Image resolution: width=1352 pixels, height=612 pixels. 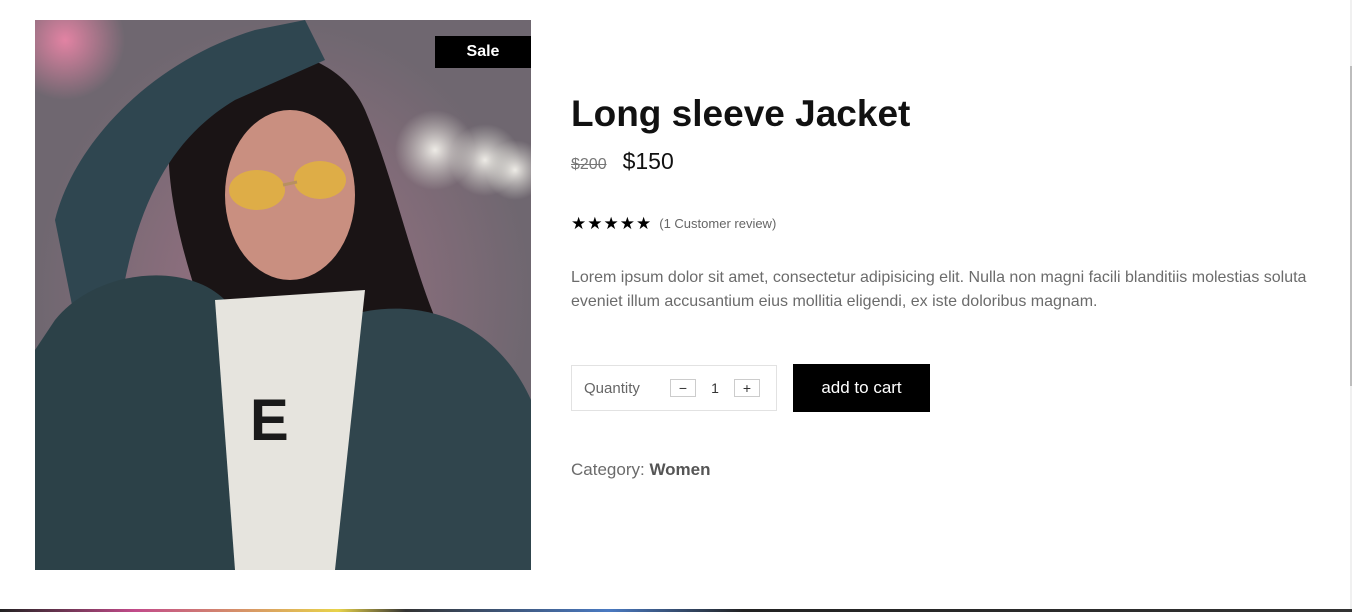 I want to click on add-to-cart-button: add to cart, so click(x=861, y=388).